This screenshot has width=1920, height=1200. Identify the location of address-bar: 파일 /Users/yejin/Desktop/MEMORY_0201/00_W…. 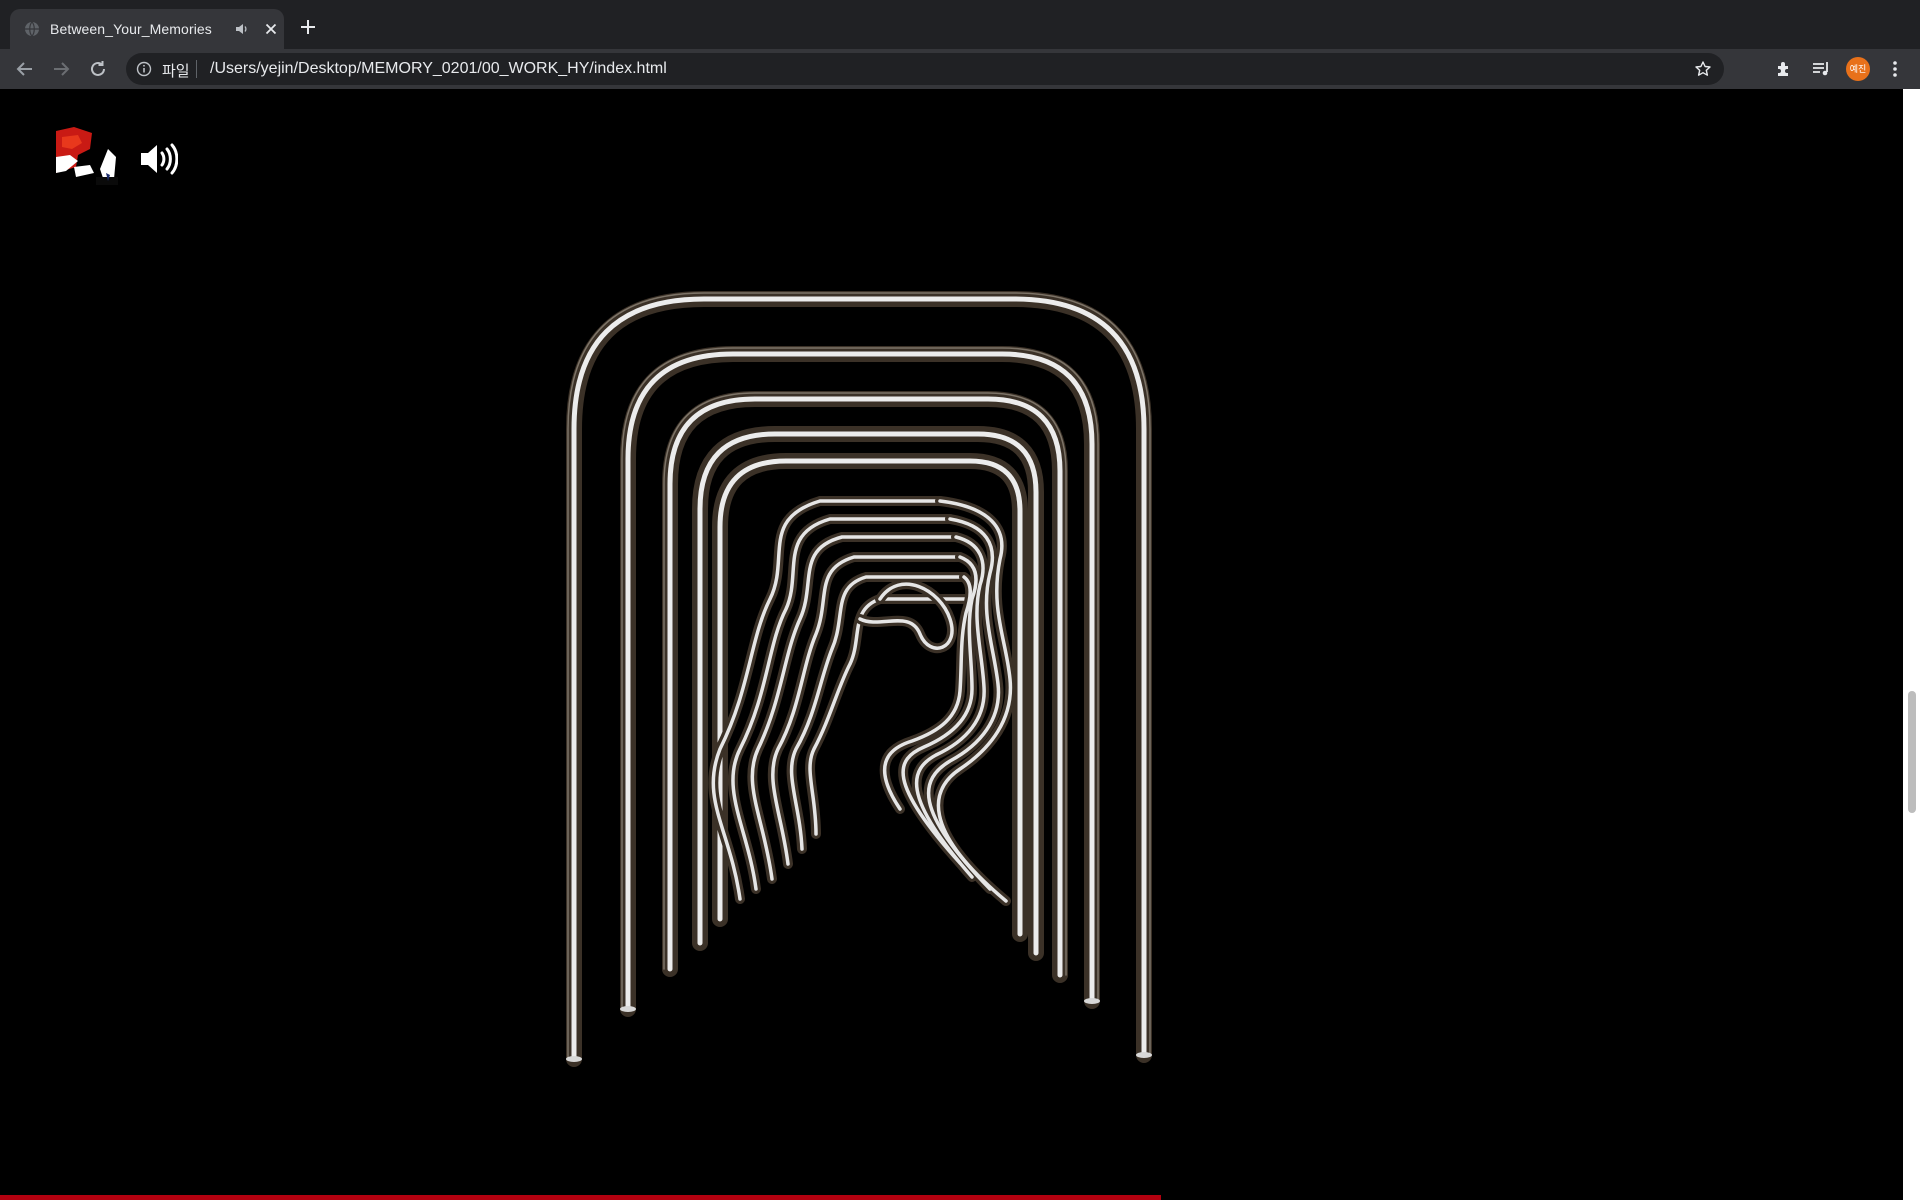
(925, 69).